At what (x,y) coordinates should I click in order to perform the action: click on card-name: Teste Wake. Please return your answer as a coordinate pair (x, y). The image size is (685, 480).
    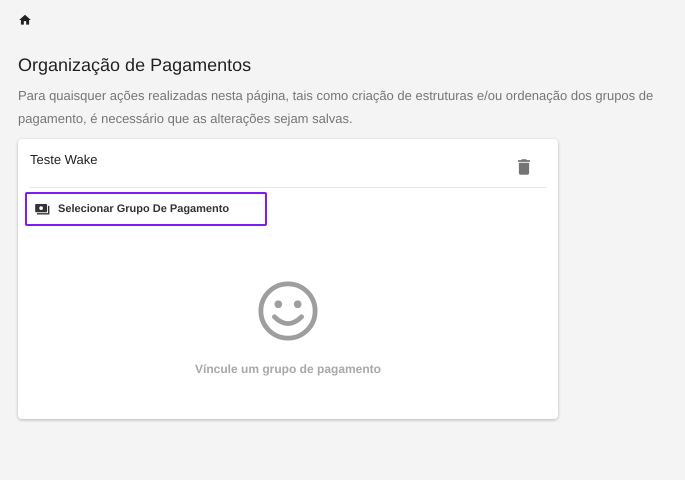
    Looking at the image, I should click on (64, 160).